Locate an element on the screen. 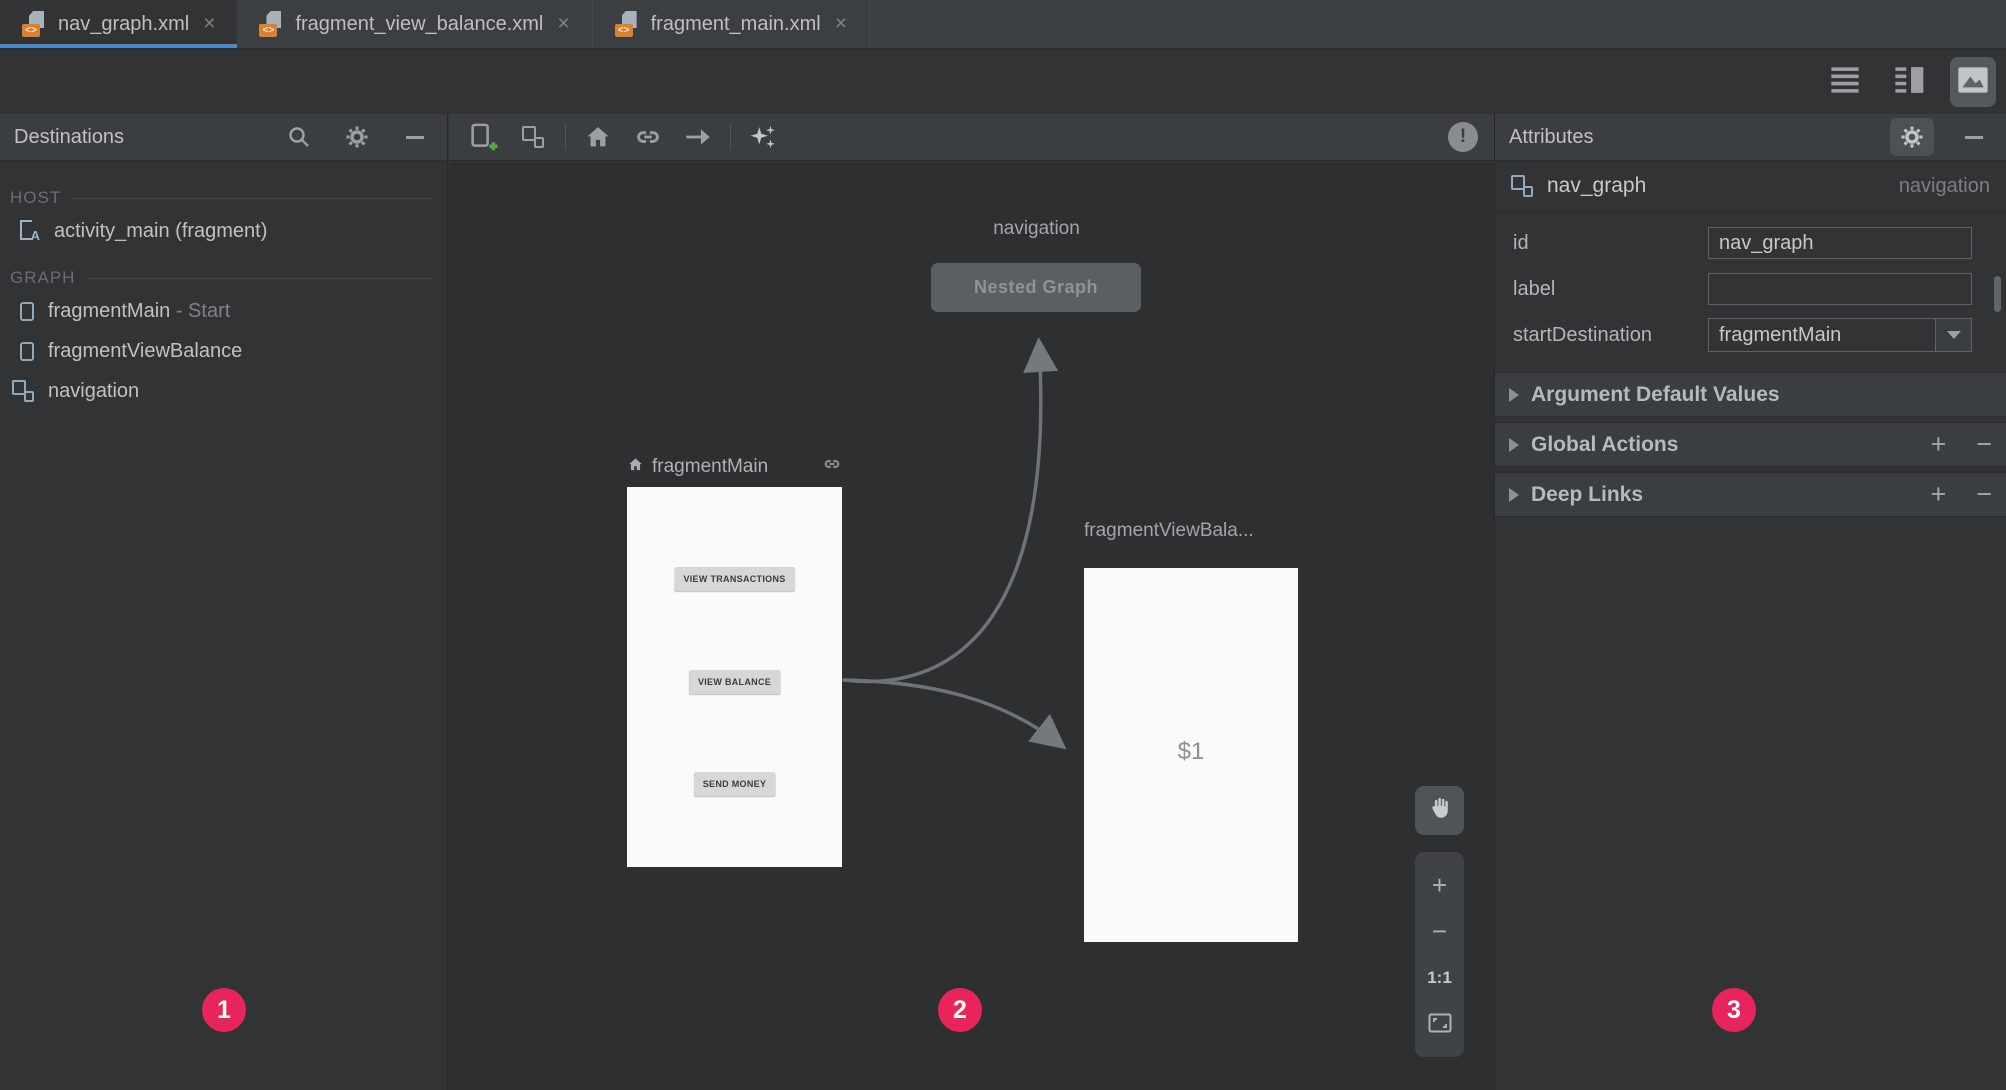 The width and height of the screenshot is (2006, 1090). attr-row-id: id is located at coordinates (1750, 243).